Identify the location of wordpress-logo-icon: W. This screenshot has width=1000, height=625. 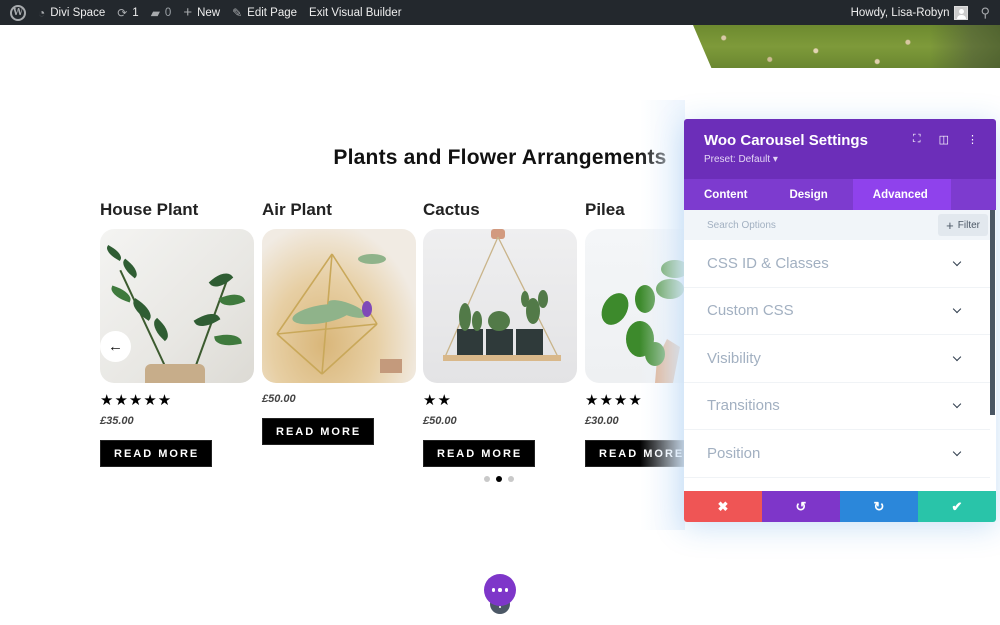
(18, 12).